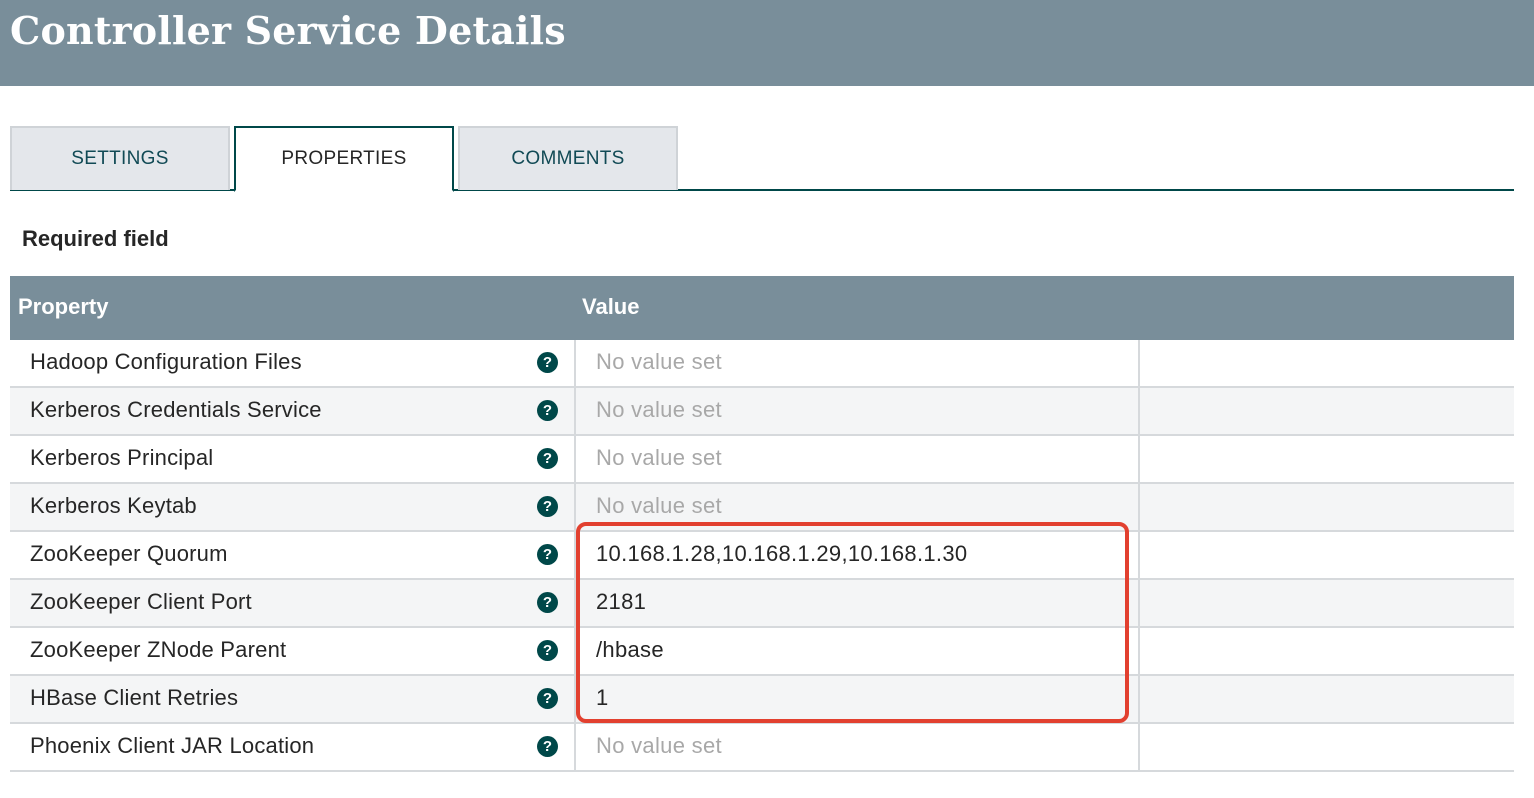 The image size is (1534, 798). What do you see at coordinates (762, 364) in the screenshot?
I see `table-row: Hadoop Configuration Files? No value set` at bounding box center [762, 364].